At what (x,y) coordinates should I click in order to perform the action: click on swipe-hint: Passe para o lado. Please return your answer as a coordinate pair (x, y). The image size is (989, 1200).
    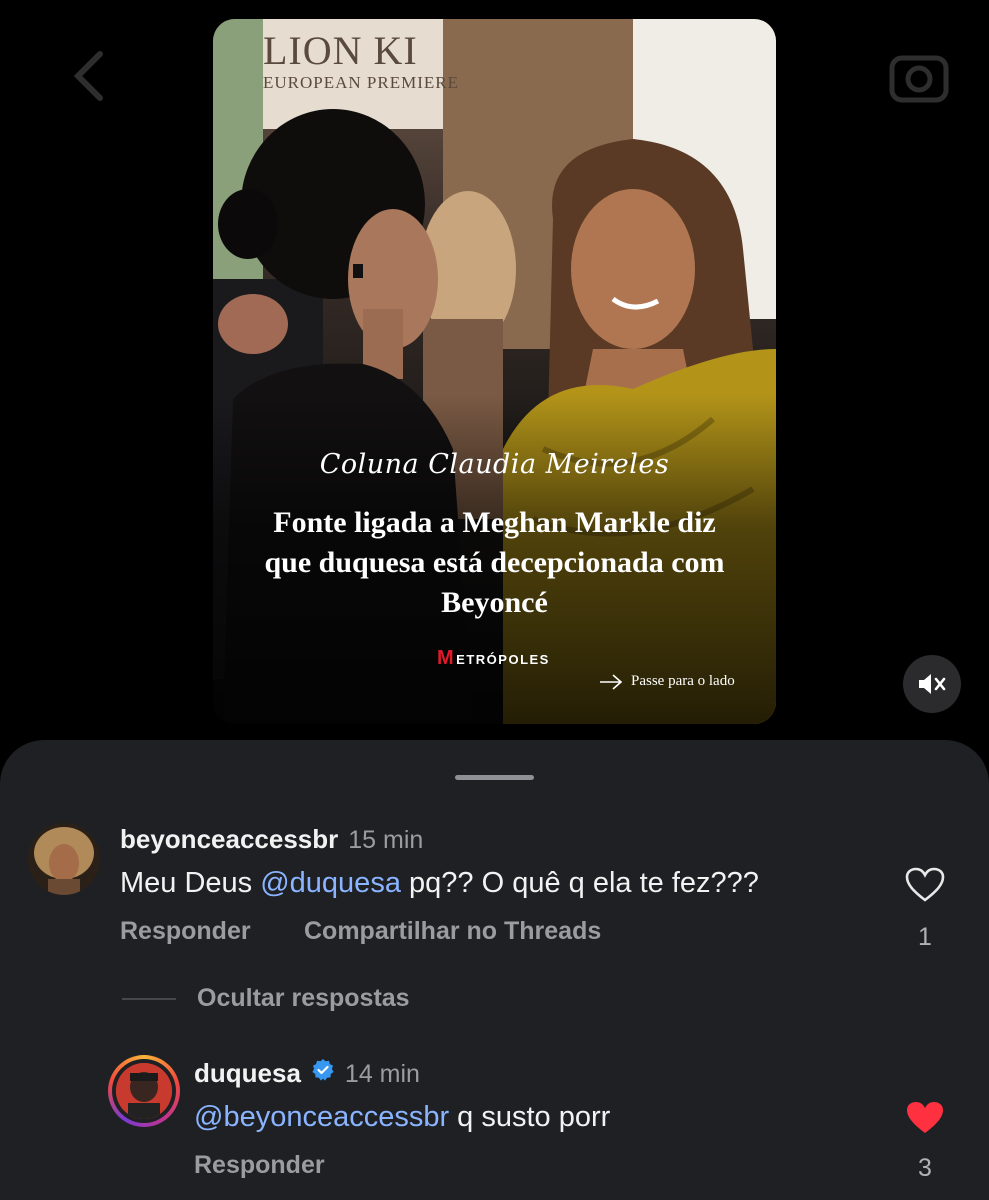
    Looking at the image, I should click on (667, 681).